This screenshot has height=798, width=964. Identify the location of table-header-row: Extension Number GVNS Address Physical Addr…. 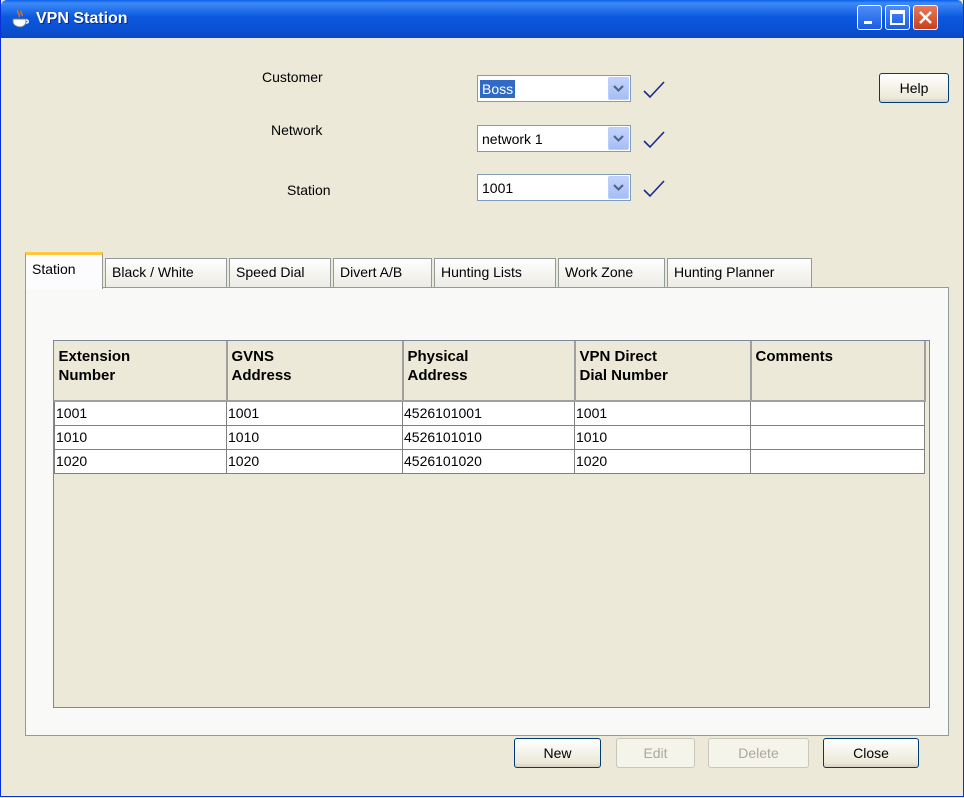
(490, 371).